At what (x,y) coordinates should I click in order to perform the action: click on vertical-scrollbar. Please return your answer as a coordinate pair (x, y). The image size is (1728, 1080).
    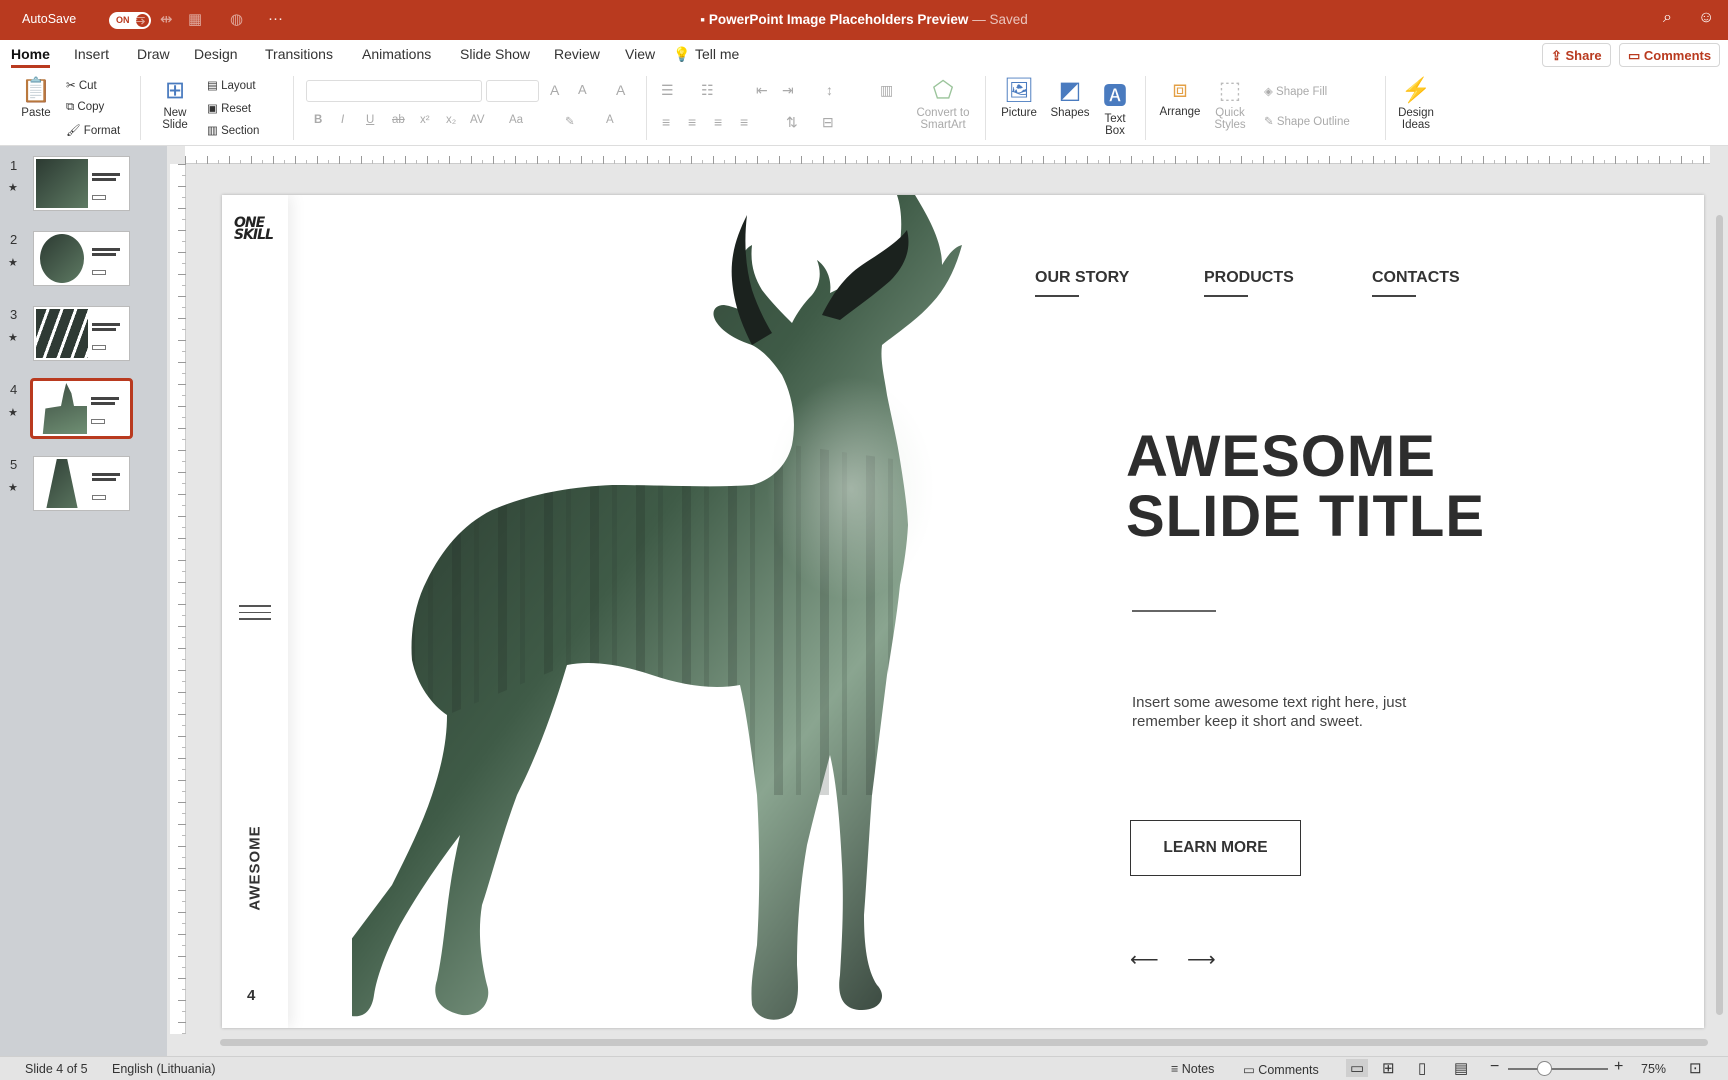
    Looking at the image, I should click on (1719, 615).